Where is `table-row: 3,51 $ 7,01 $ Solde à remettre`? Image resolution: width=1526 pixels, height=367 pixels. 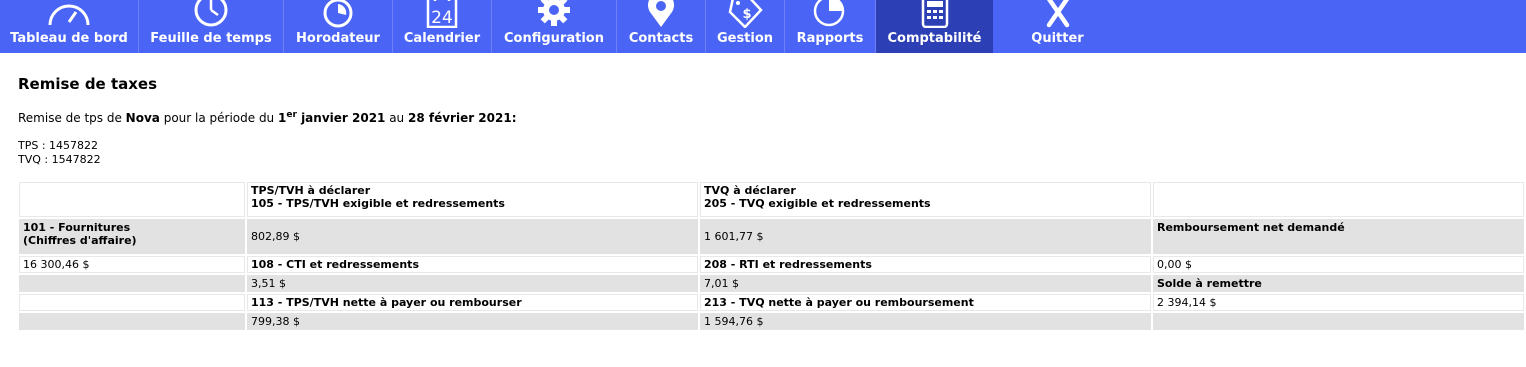 table-row: 3,51 $ 7,01 $ Solde à remettre is located at coordinates (771, 283).